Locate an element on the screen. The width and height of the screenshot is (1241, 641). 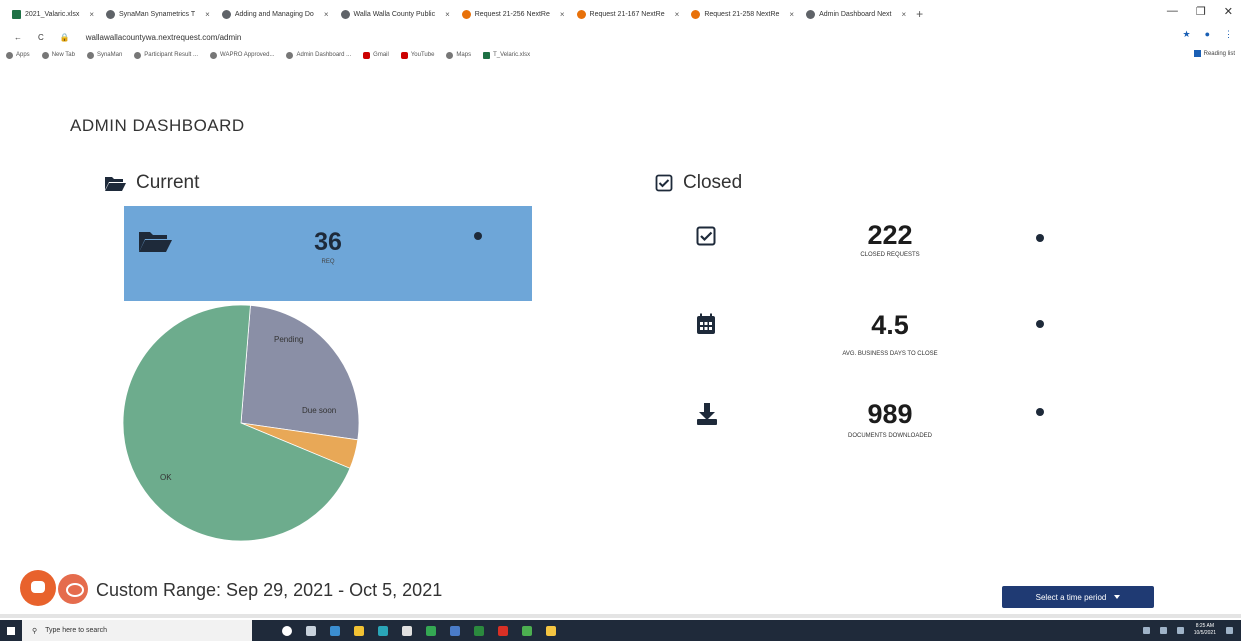
bookmark-item: T_Velaric.xlsx is located at coordinates (507, 55).